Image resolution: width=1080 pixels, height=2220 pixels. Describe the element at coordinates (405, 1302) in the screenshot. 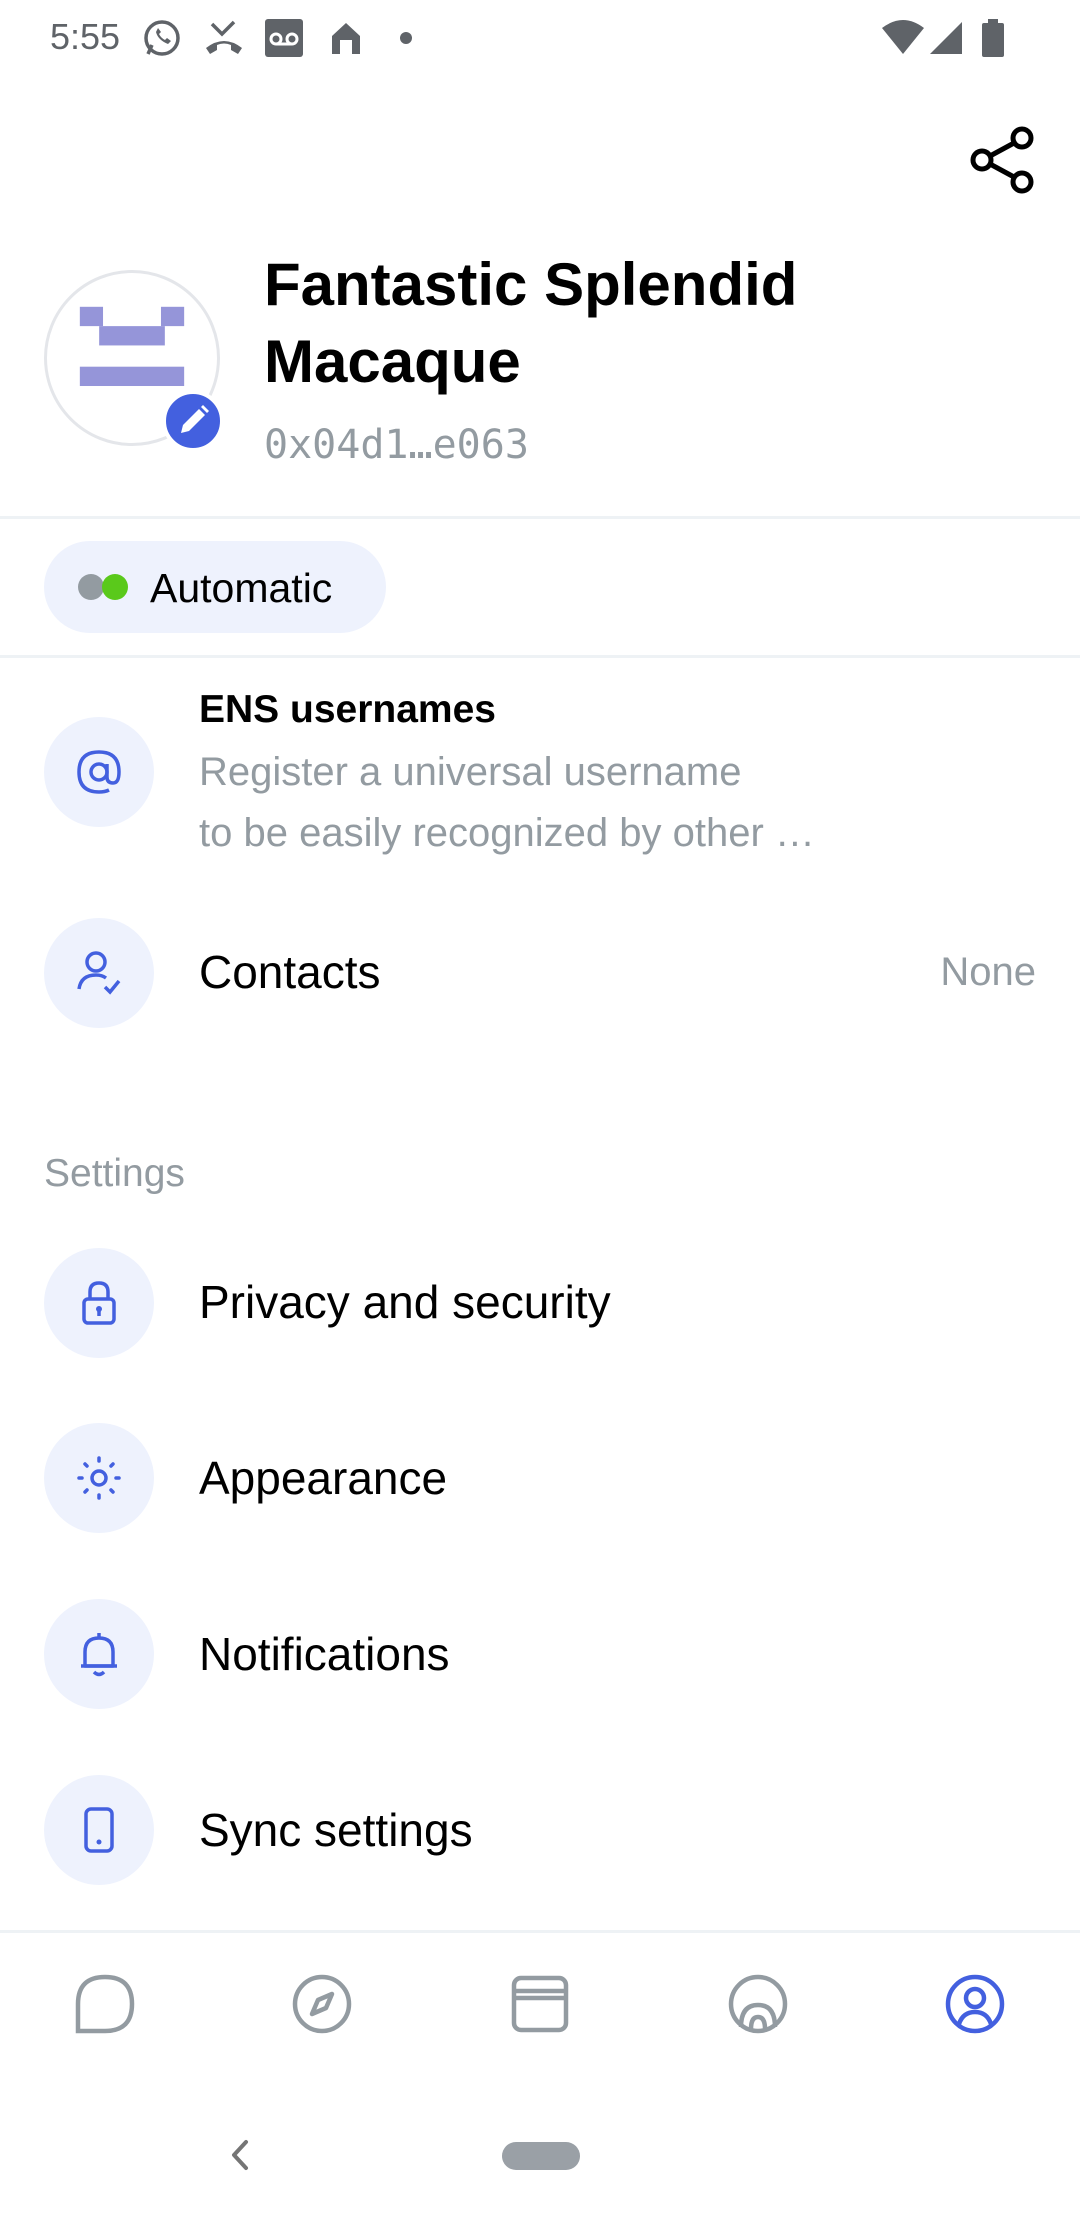

I see `settings-item-label: Privacy and security` at that location.